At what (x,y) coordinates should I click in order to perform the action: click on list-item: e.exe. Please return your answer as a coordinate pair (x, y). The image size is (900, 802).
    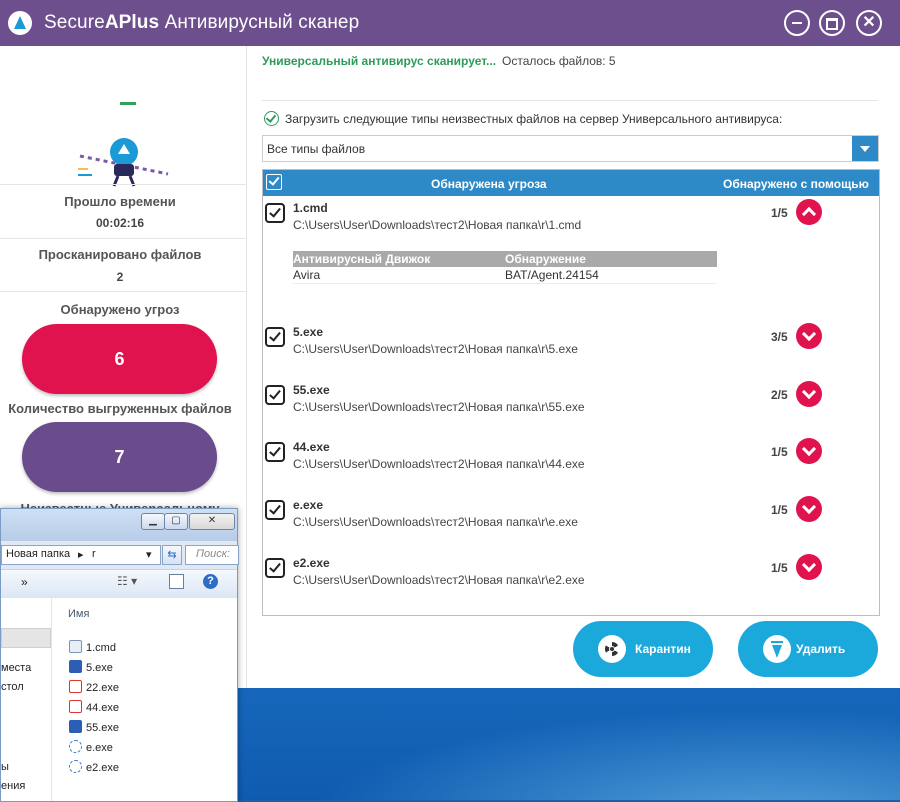
    Looking at the image, I should click on (91, 748).